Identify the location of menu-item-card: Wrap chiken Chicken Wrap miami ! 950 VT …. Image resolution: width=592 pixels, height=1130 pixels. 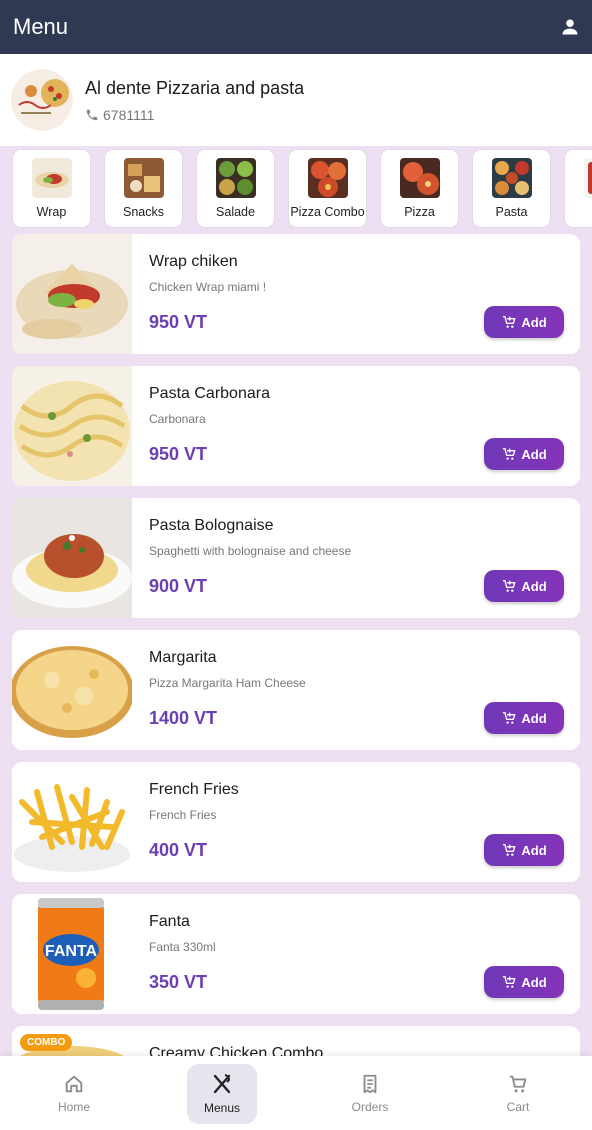
(296, 294).